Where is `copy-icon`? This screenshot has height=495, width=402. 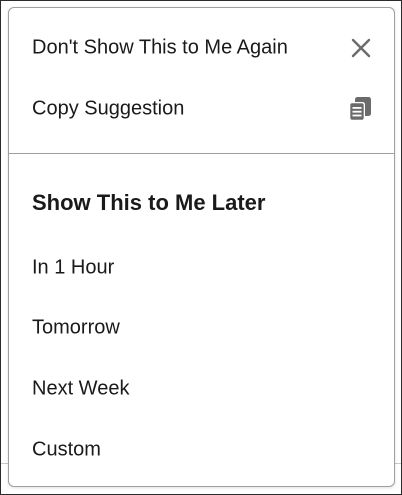 copy-icon is located at coordinates (360, 109).